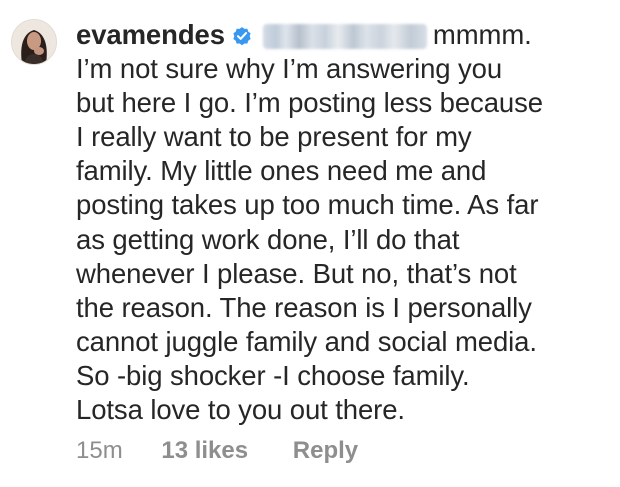  What do you see at coordinates (296, 273) in the screenshot?
I see `comment-line: whenever I please. But no, that’s not` at bounding box center [296, 273].